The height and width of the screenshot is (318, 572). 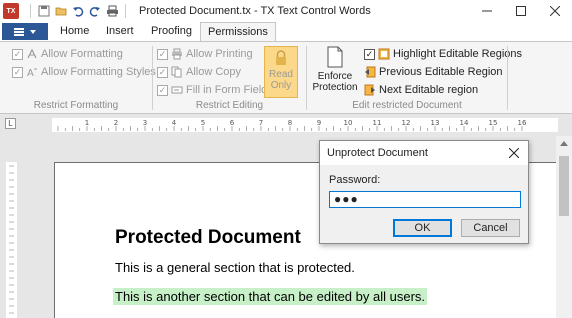 What do you see at coordinates (203, 123) in the screenshot?
I see `ruler-number: 5` at bounding box center [203, 123].